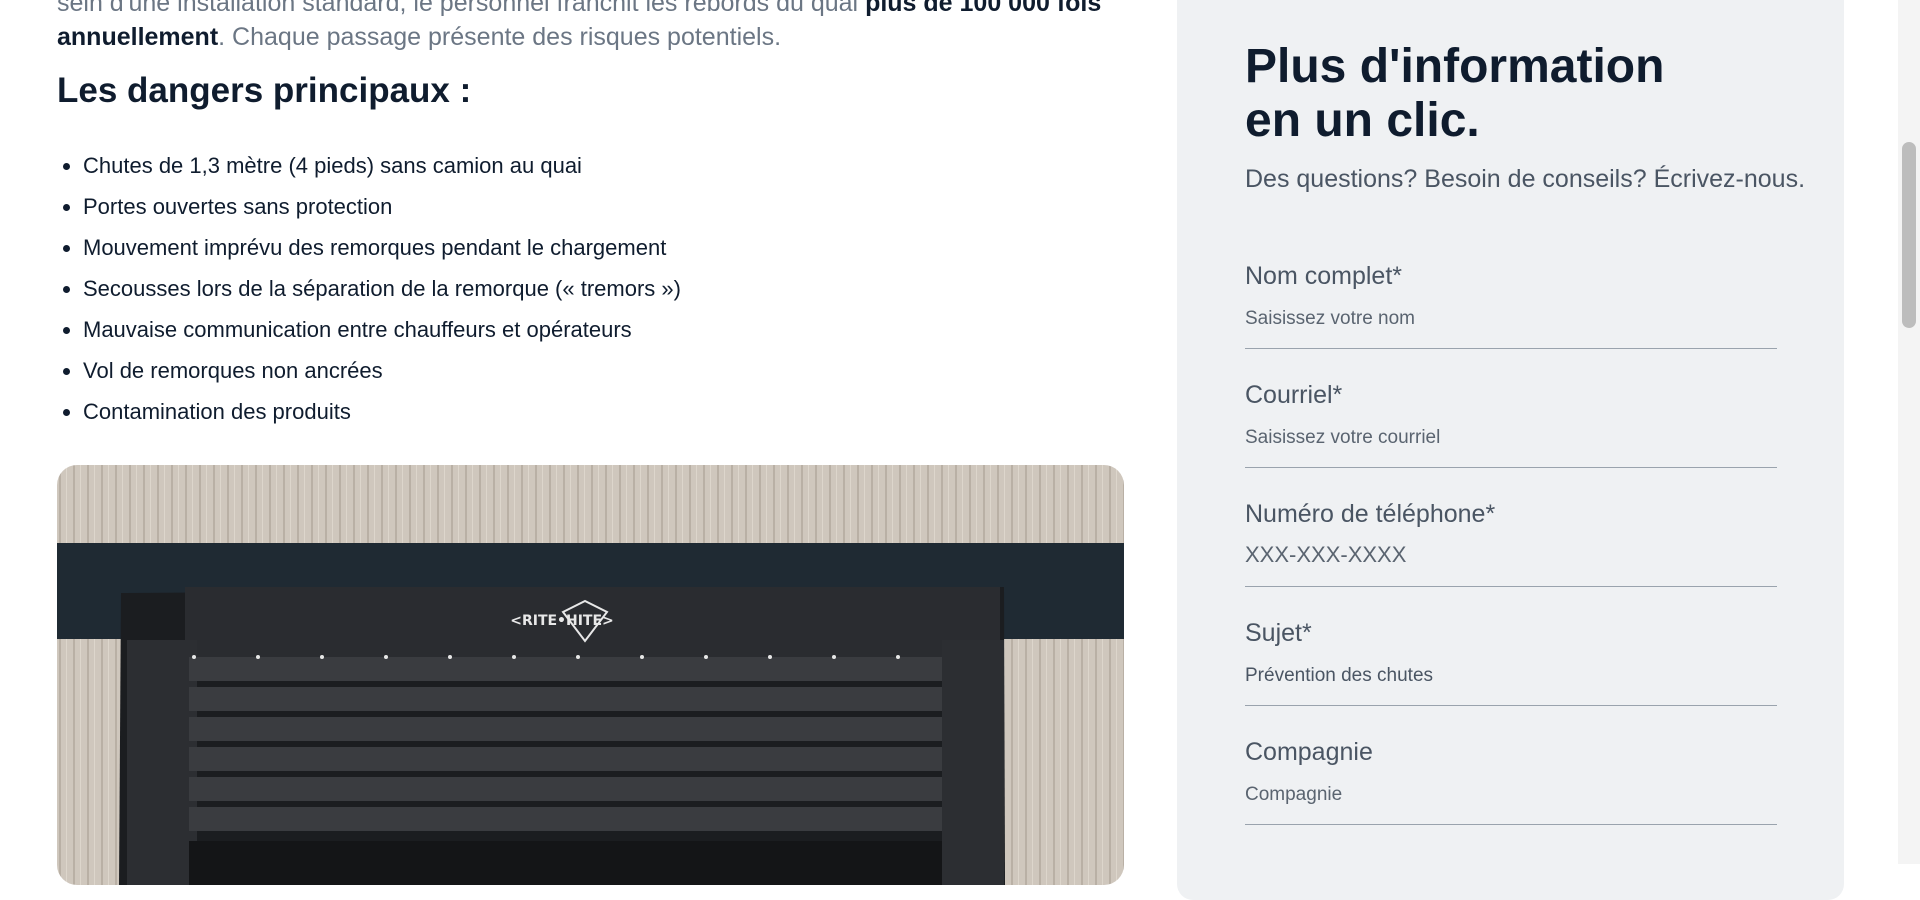  What do you see at coordinates (264, 90) in the screenshot?
I see `dangers-heading: Les dangers principaux :` at bounding box center [264, 90].